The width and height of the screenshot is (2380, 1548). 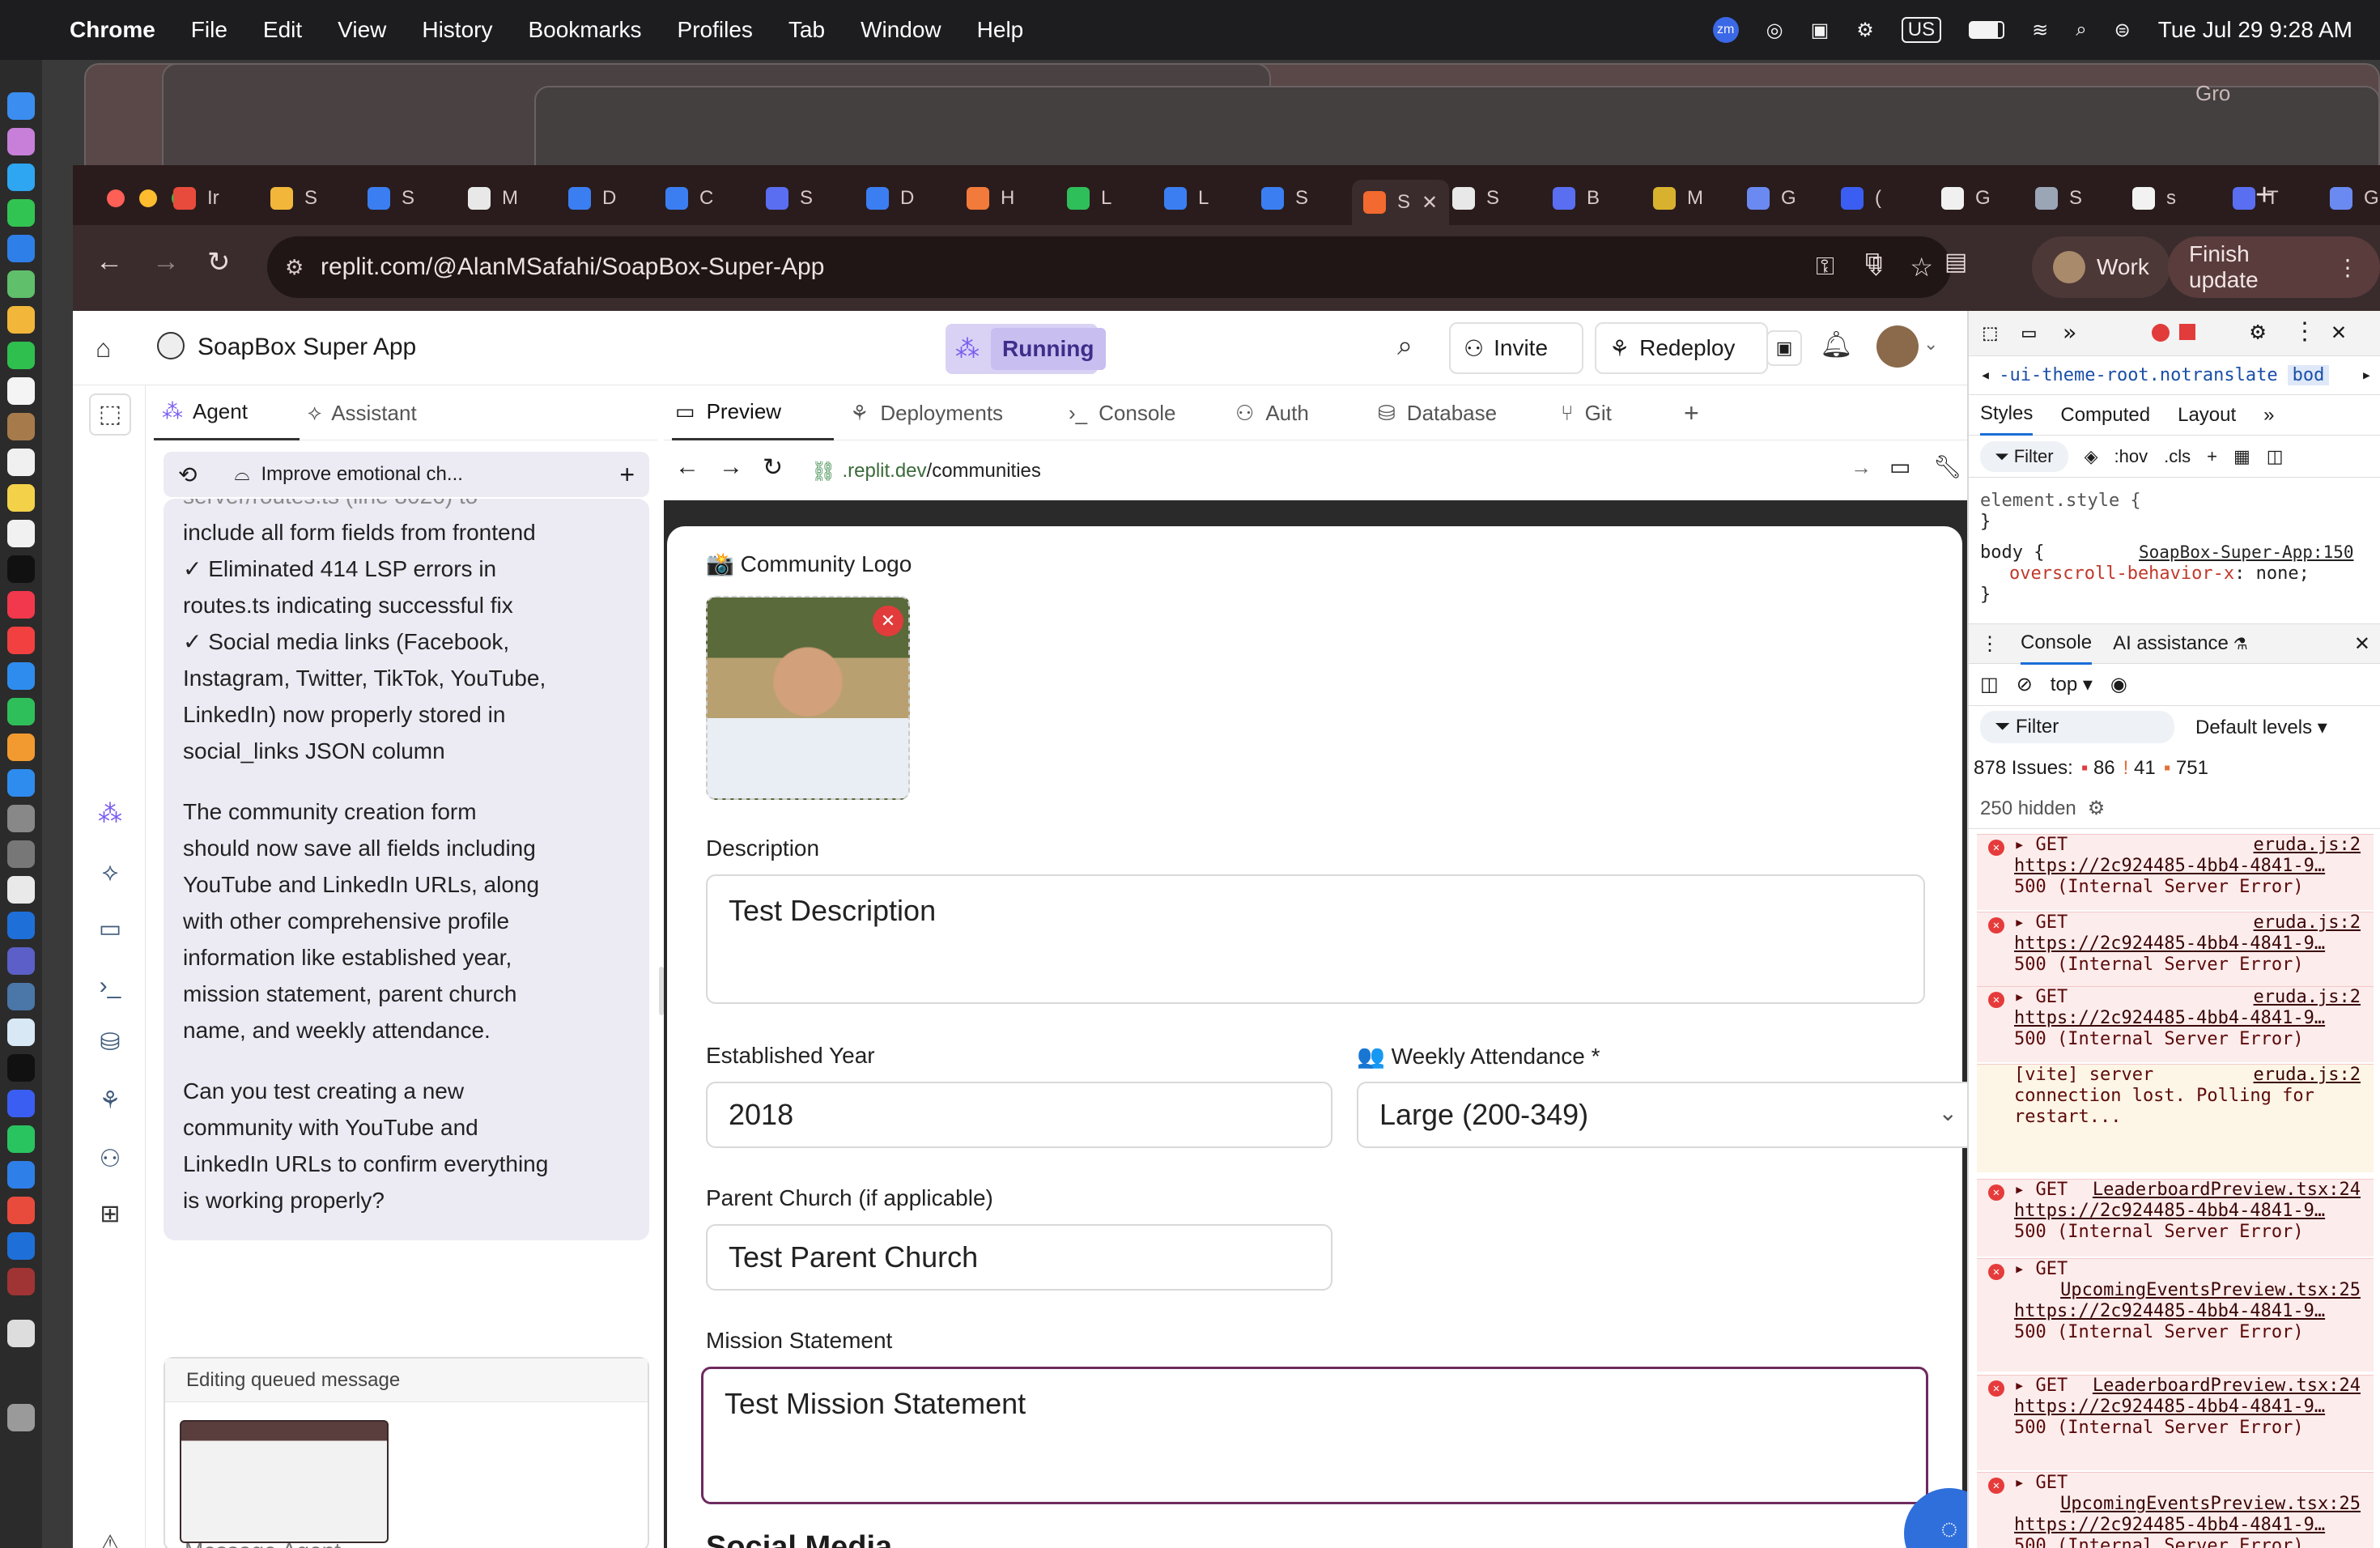 I want to click on preview-reload-icon: ↻, so click(x=773, y=468).